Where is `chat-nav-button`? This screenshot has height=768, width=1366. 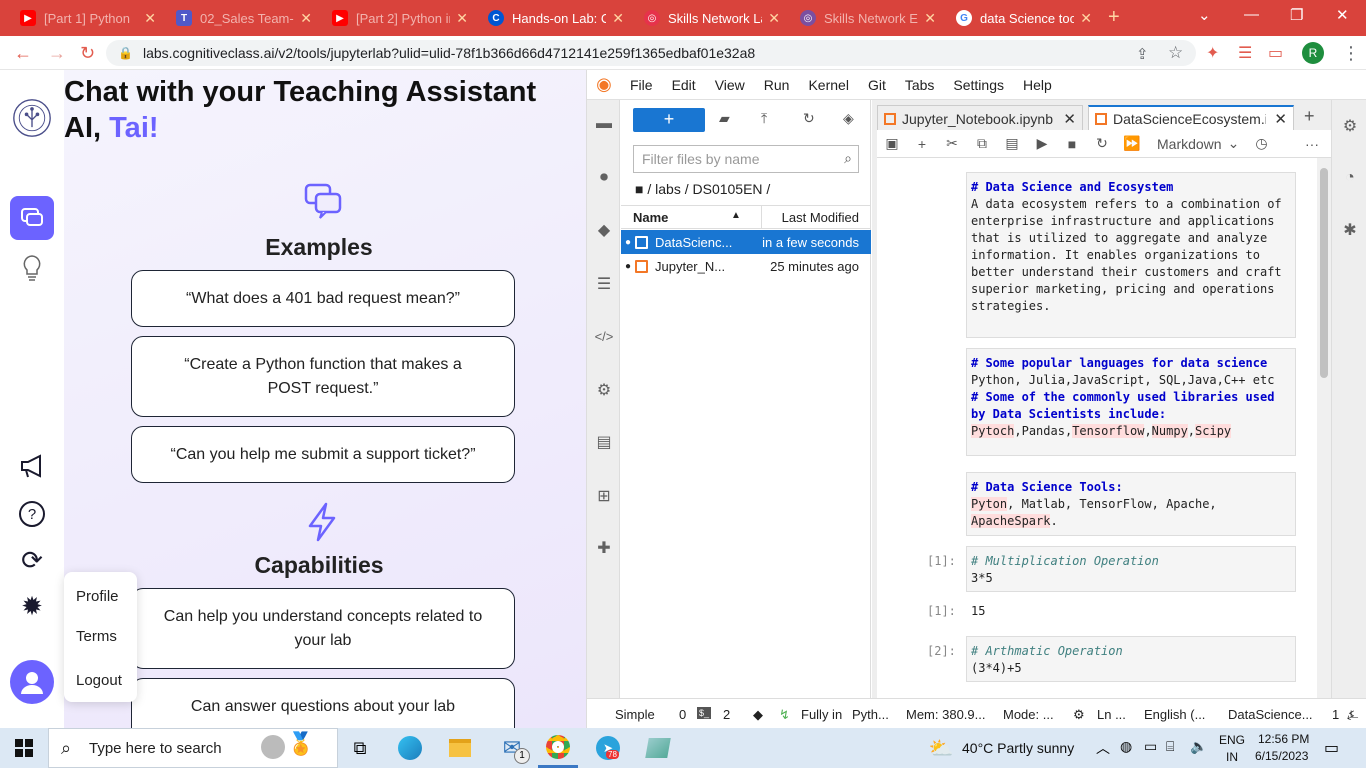 chat-nav-button is located at coordinates (32, 218).